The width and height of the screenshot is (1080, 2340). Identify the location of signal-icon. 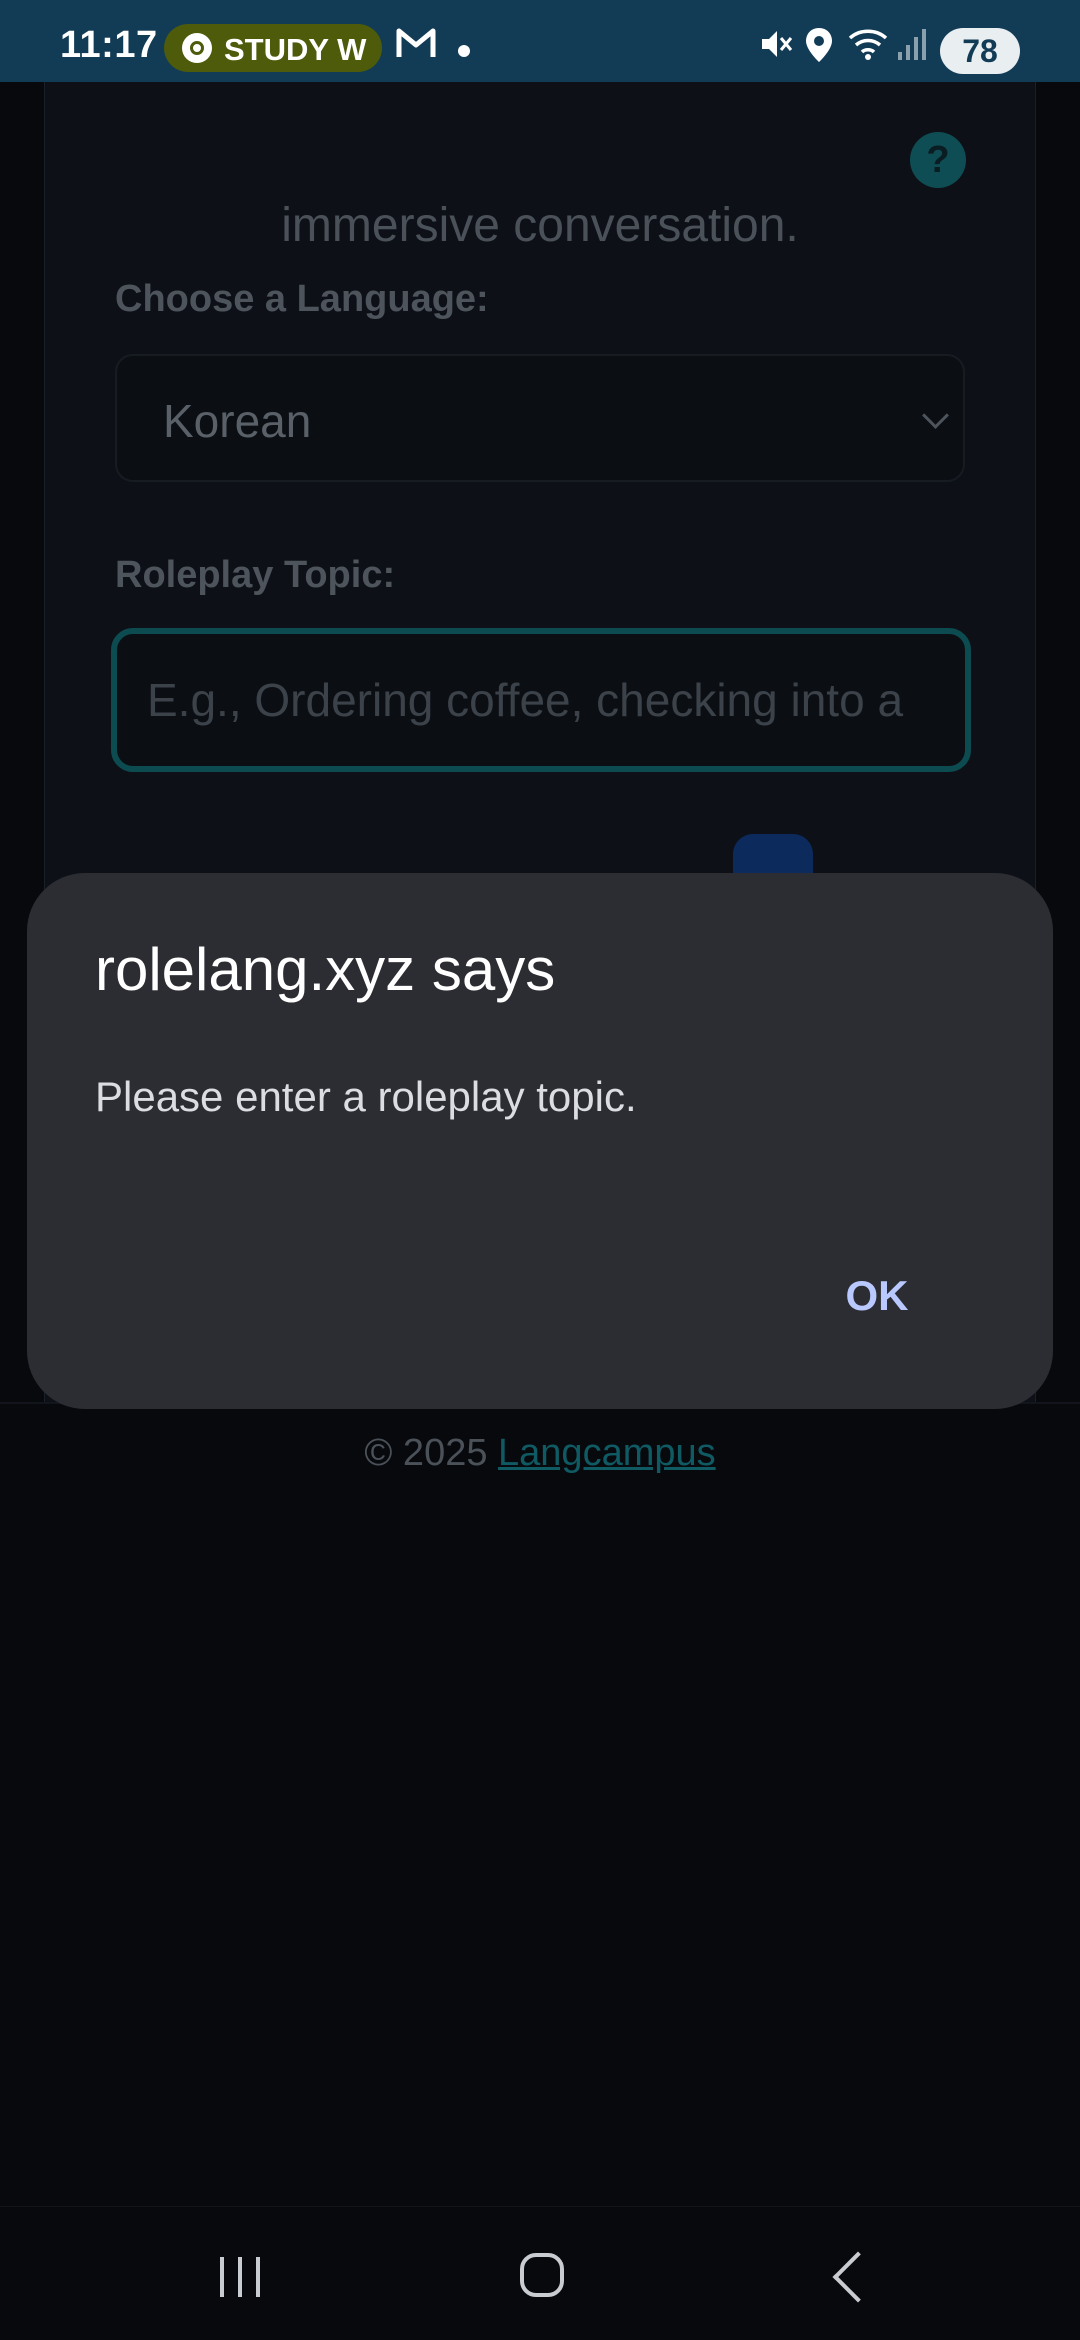
(912, 46).